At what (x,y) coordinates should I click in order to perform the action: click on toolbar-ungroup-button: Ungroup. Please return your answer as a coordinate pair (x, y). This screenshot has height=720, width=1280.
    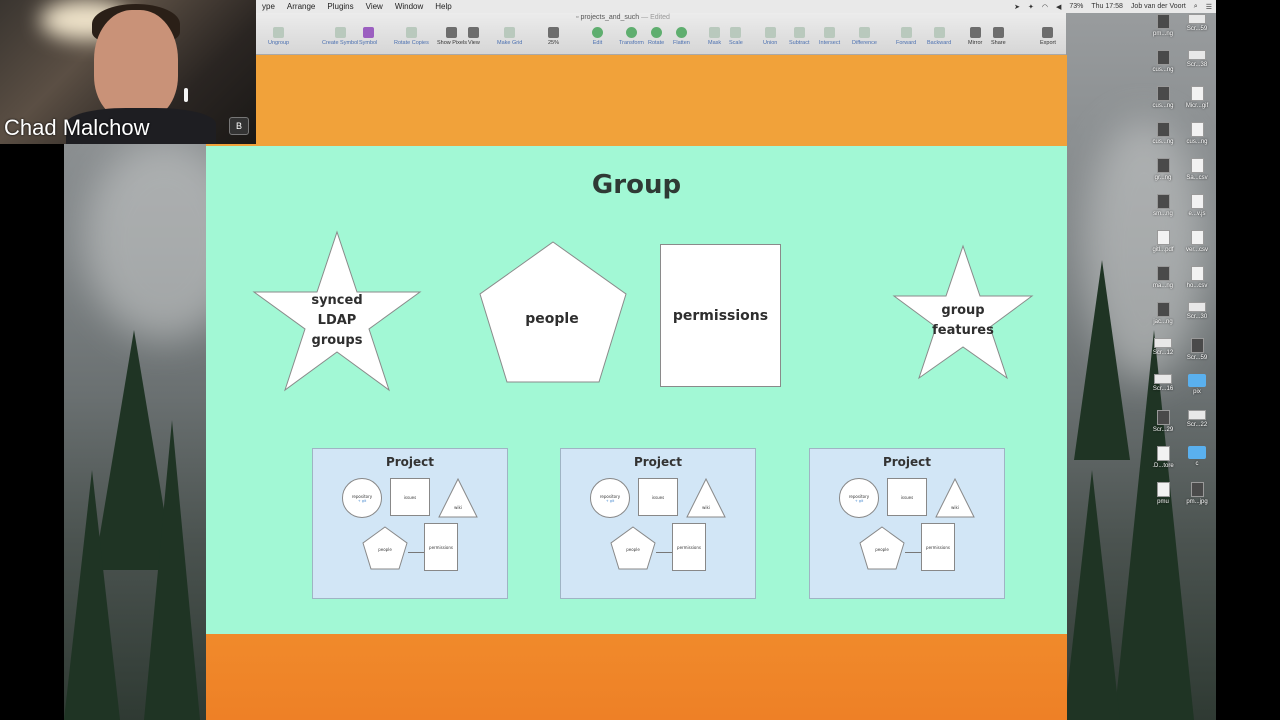
    Looking at the image, I should click on (278, 36).